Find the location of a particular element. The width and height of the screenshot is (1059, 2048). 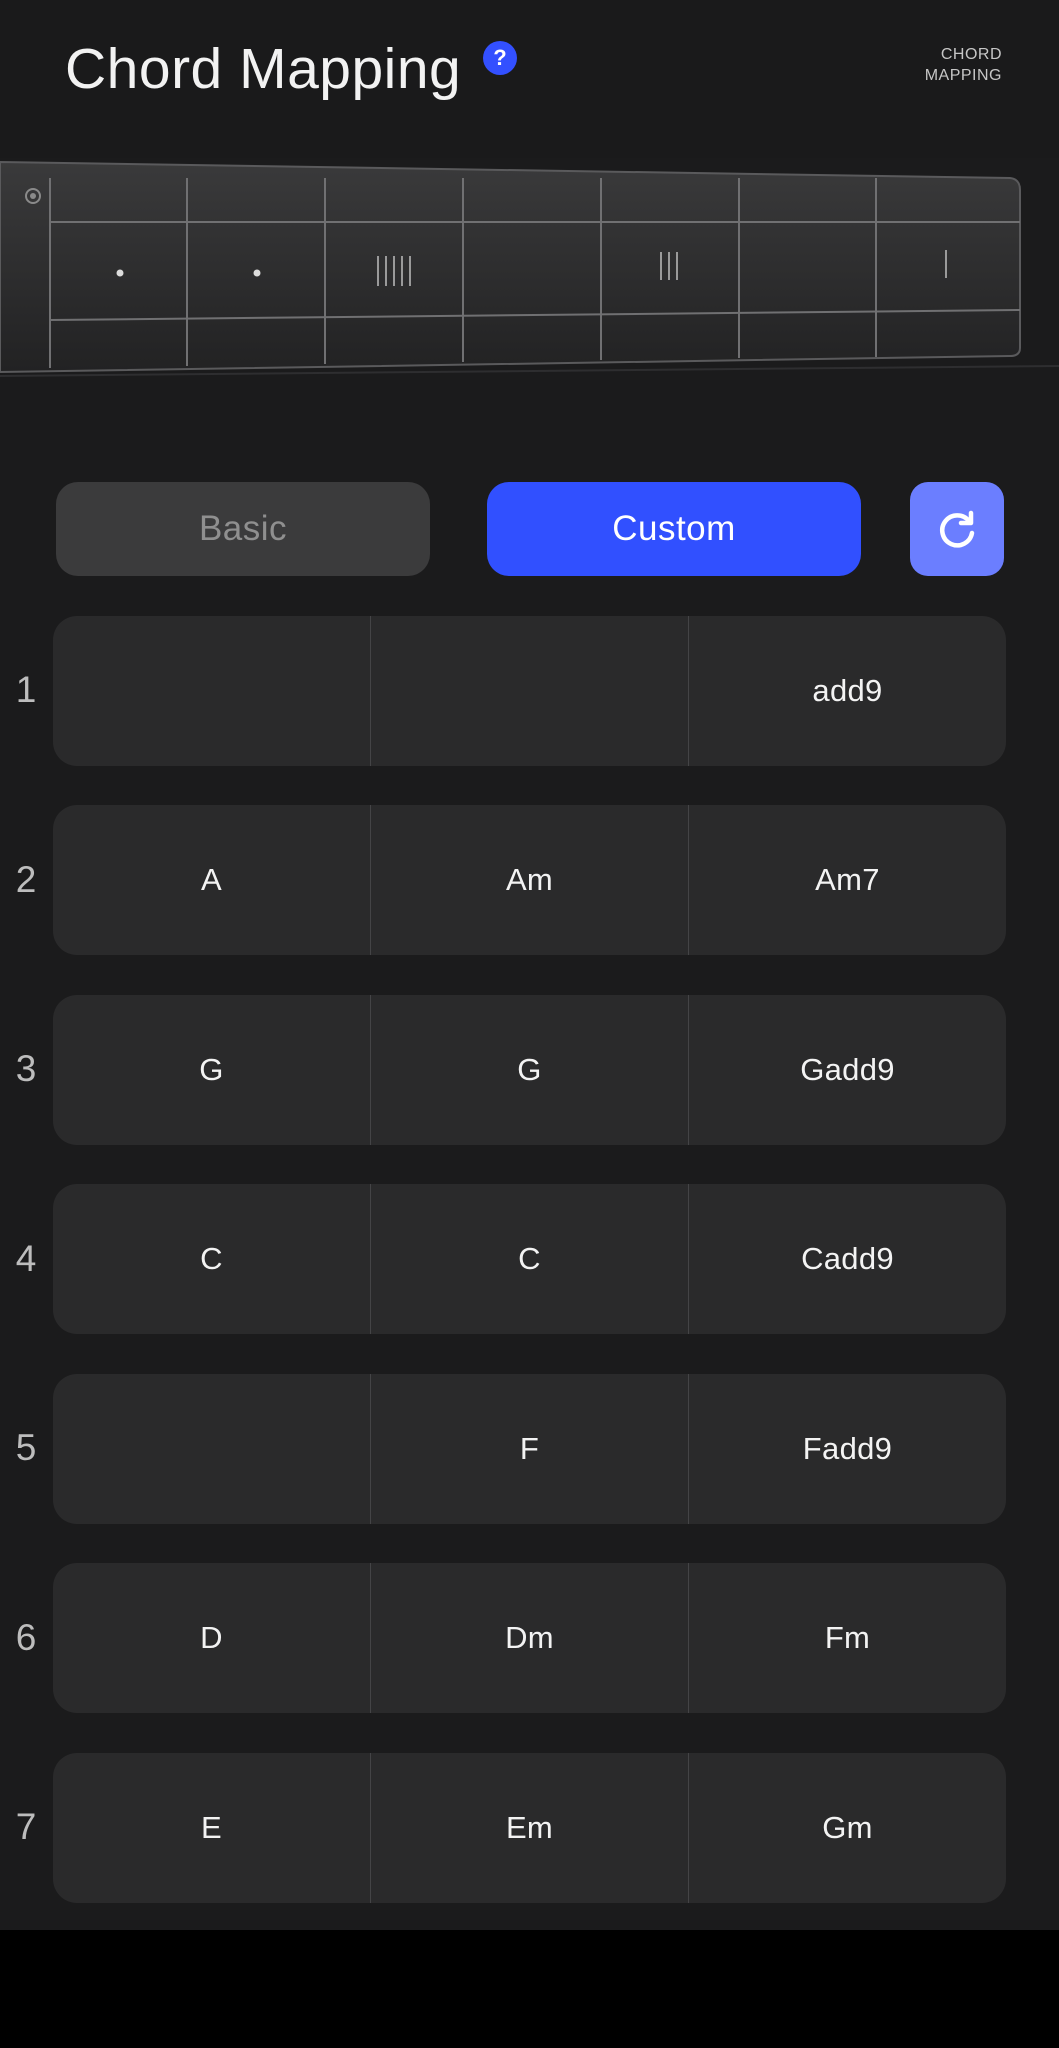

chord-row-5: F Fadd9 is located at coordinates (529, 1449).